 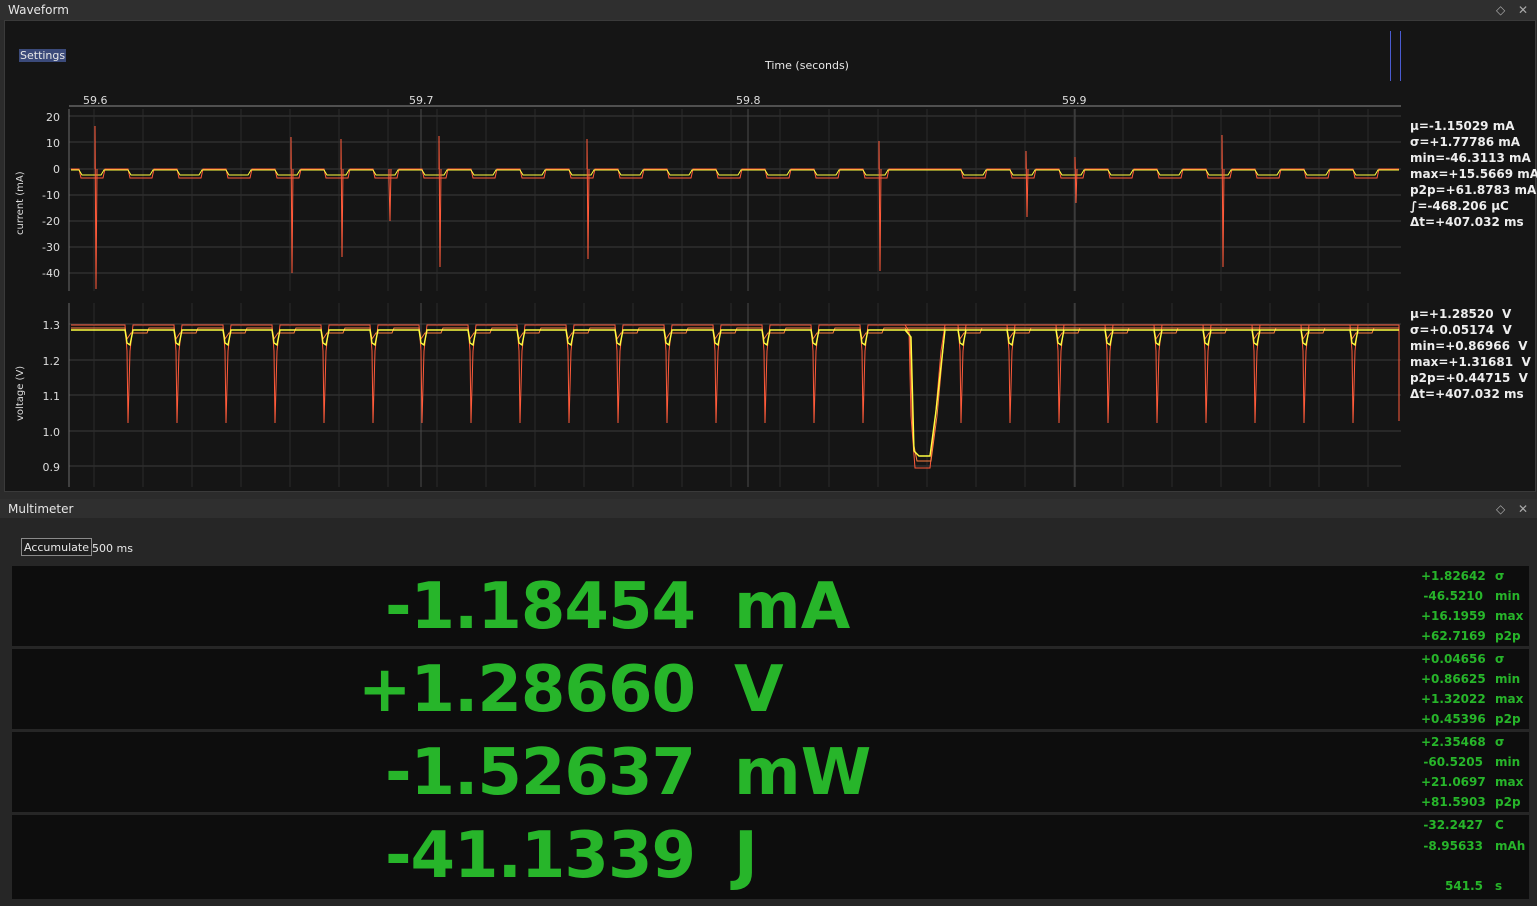 I want to click on big-value: -1.18454, so click(x=540, y=607).